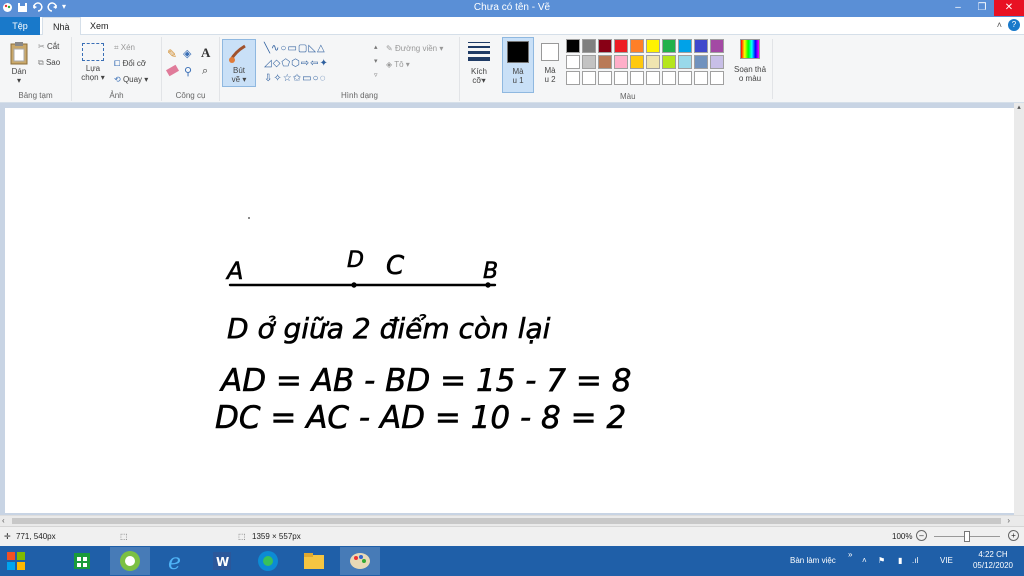  I want to click on signal-icon: .ıl, so click(915, 566).